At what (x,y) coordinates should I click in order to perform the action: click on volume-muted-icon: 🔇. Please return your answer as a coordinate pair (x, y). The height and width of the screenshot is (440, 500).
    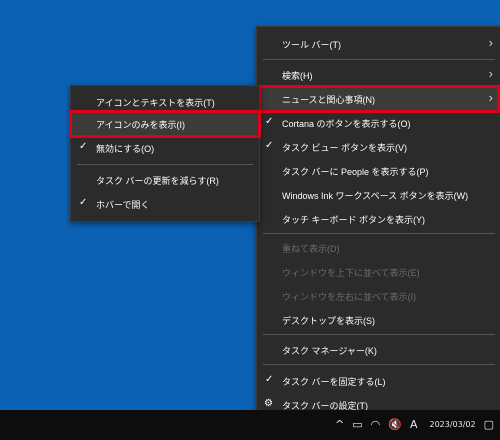
    Looking at the image, I should click on (395, 425).